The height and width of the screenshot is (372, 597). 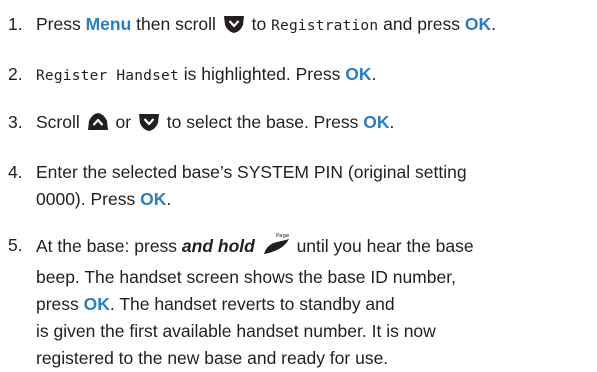 What do you see at coordinates (421, 24) in the screenshot?
I see `step-text: and press` at bounding box center [421, 24].